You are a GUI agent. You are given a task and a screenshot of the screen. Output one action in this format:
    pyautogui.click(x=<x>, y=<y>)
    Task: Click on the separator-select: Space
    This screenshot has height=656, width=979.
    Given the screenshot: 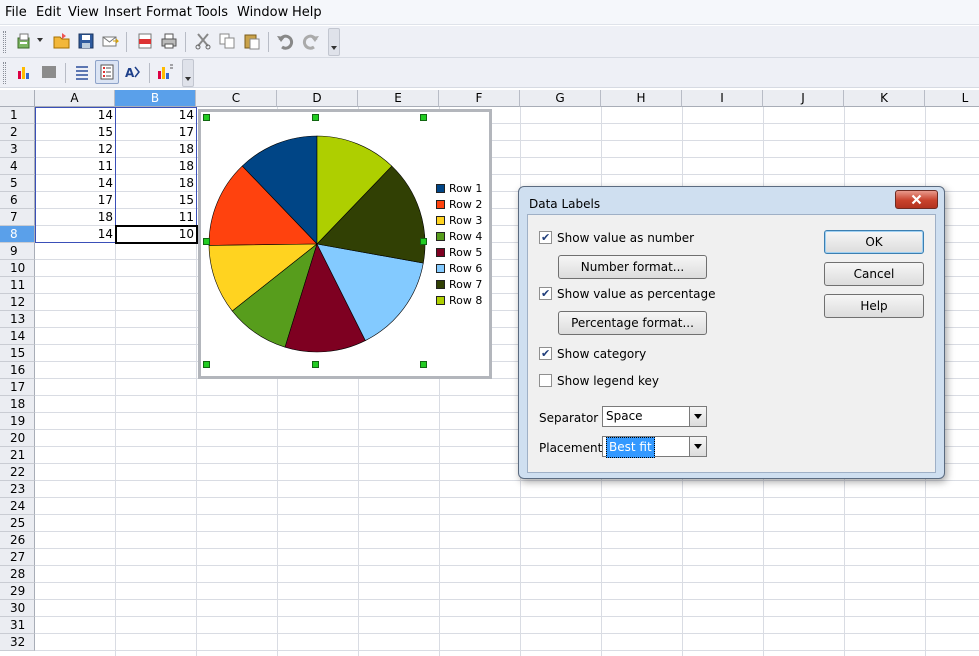 What is the action you would take?
    pyautogui.click(x=654, y=416)
    